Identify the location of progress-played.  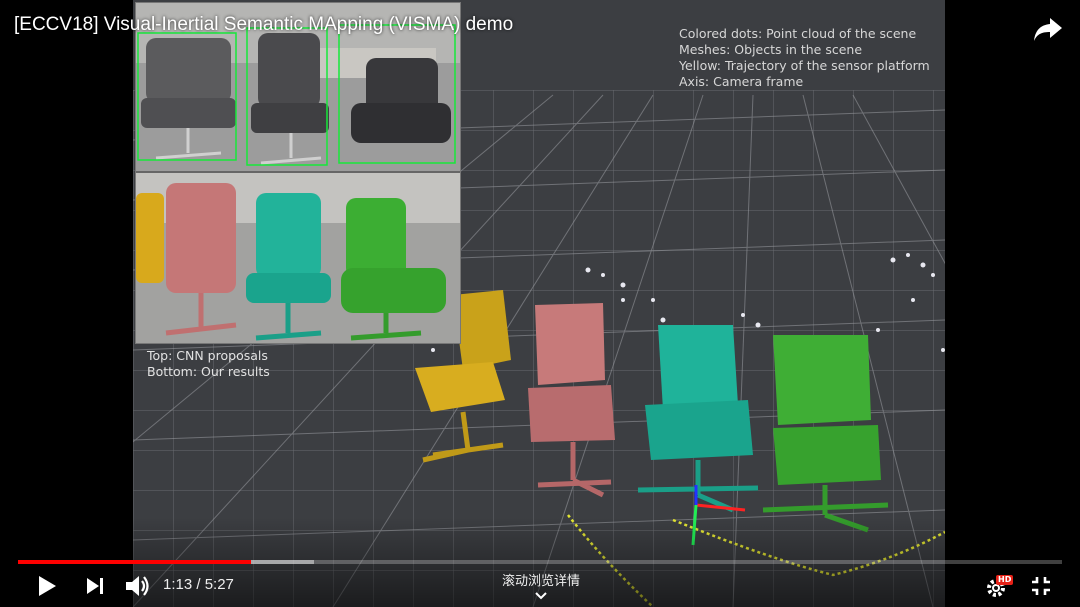
(134, 562).